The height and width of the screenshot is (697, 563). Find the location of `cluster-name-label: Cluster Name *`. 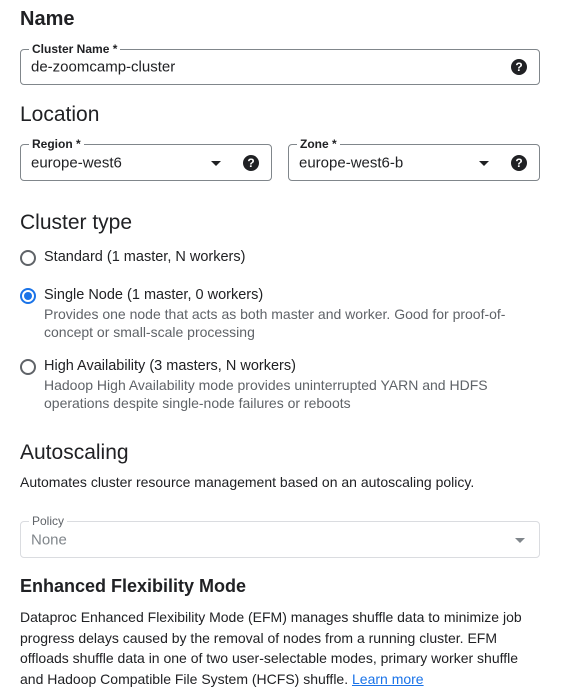

cluster-name-label: Cluster Name * is located at coordinates (75, 49).